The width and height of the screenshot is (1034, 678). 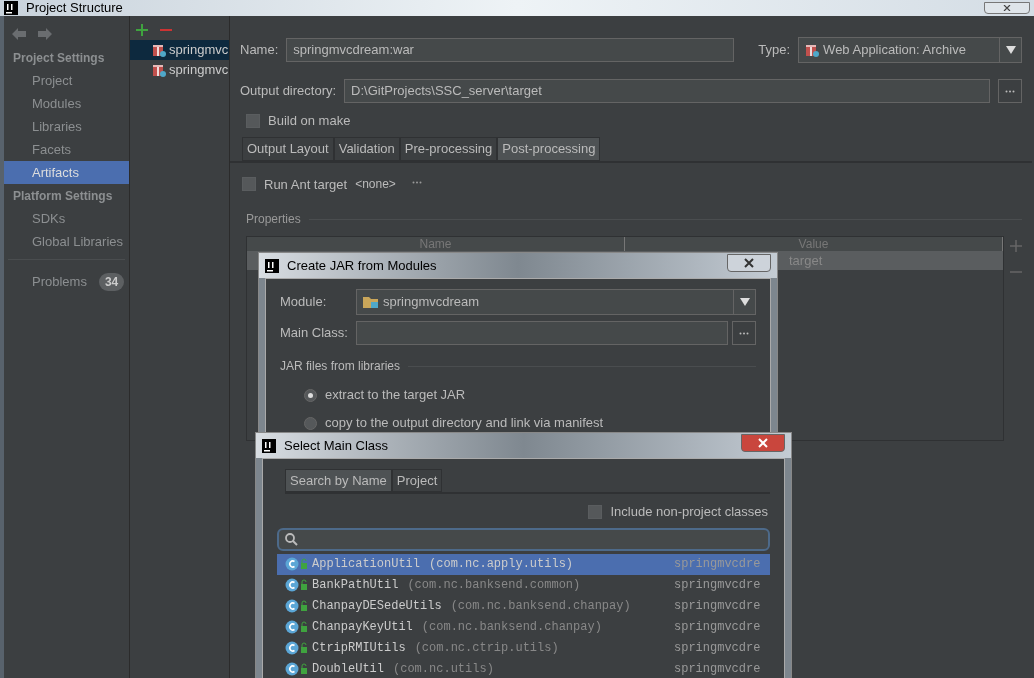 What do you see at coordinates (359, 648) in the screenshot?
I see `class-name: CtripRMIUtils` at bounding box center [359, 648].